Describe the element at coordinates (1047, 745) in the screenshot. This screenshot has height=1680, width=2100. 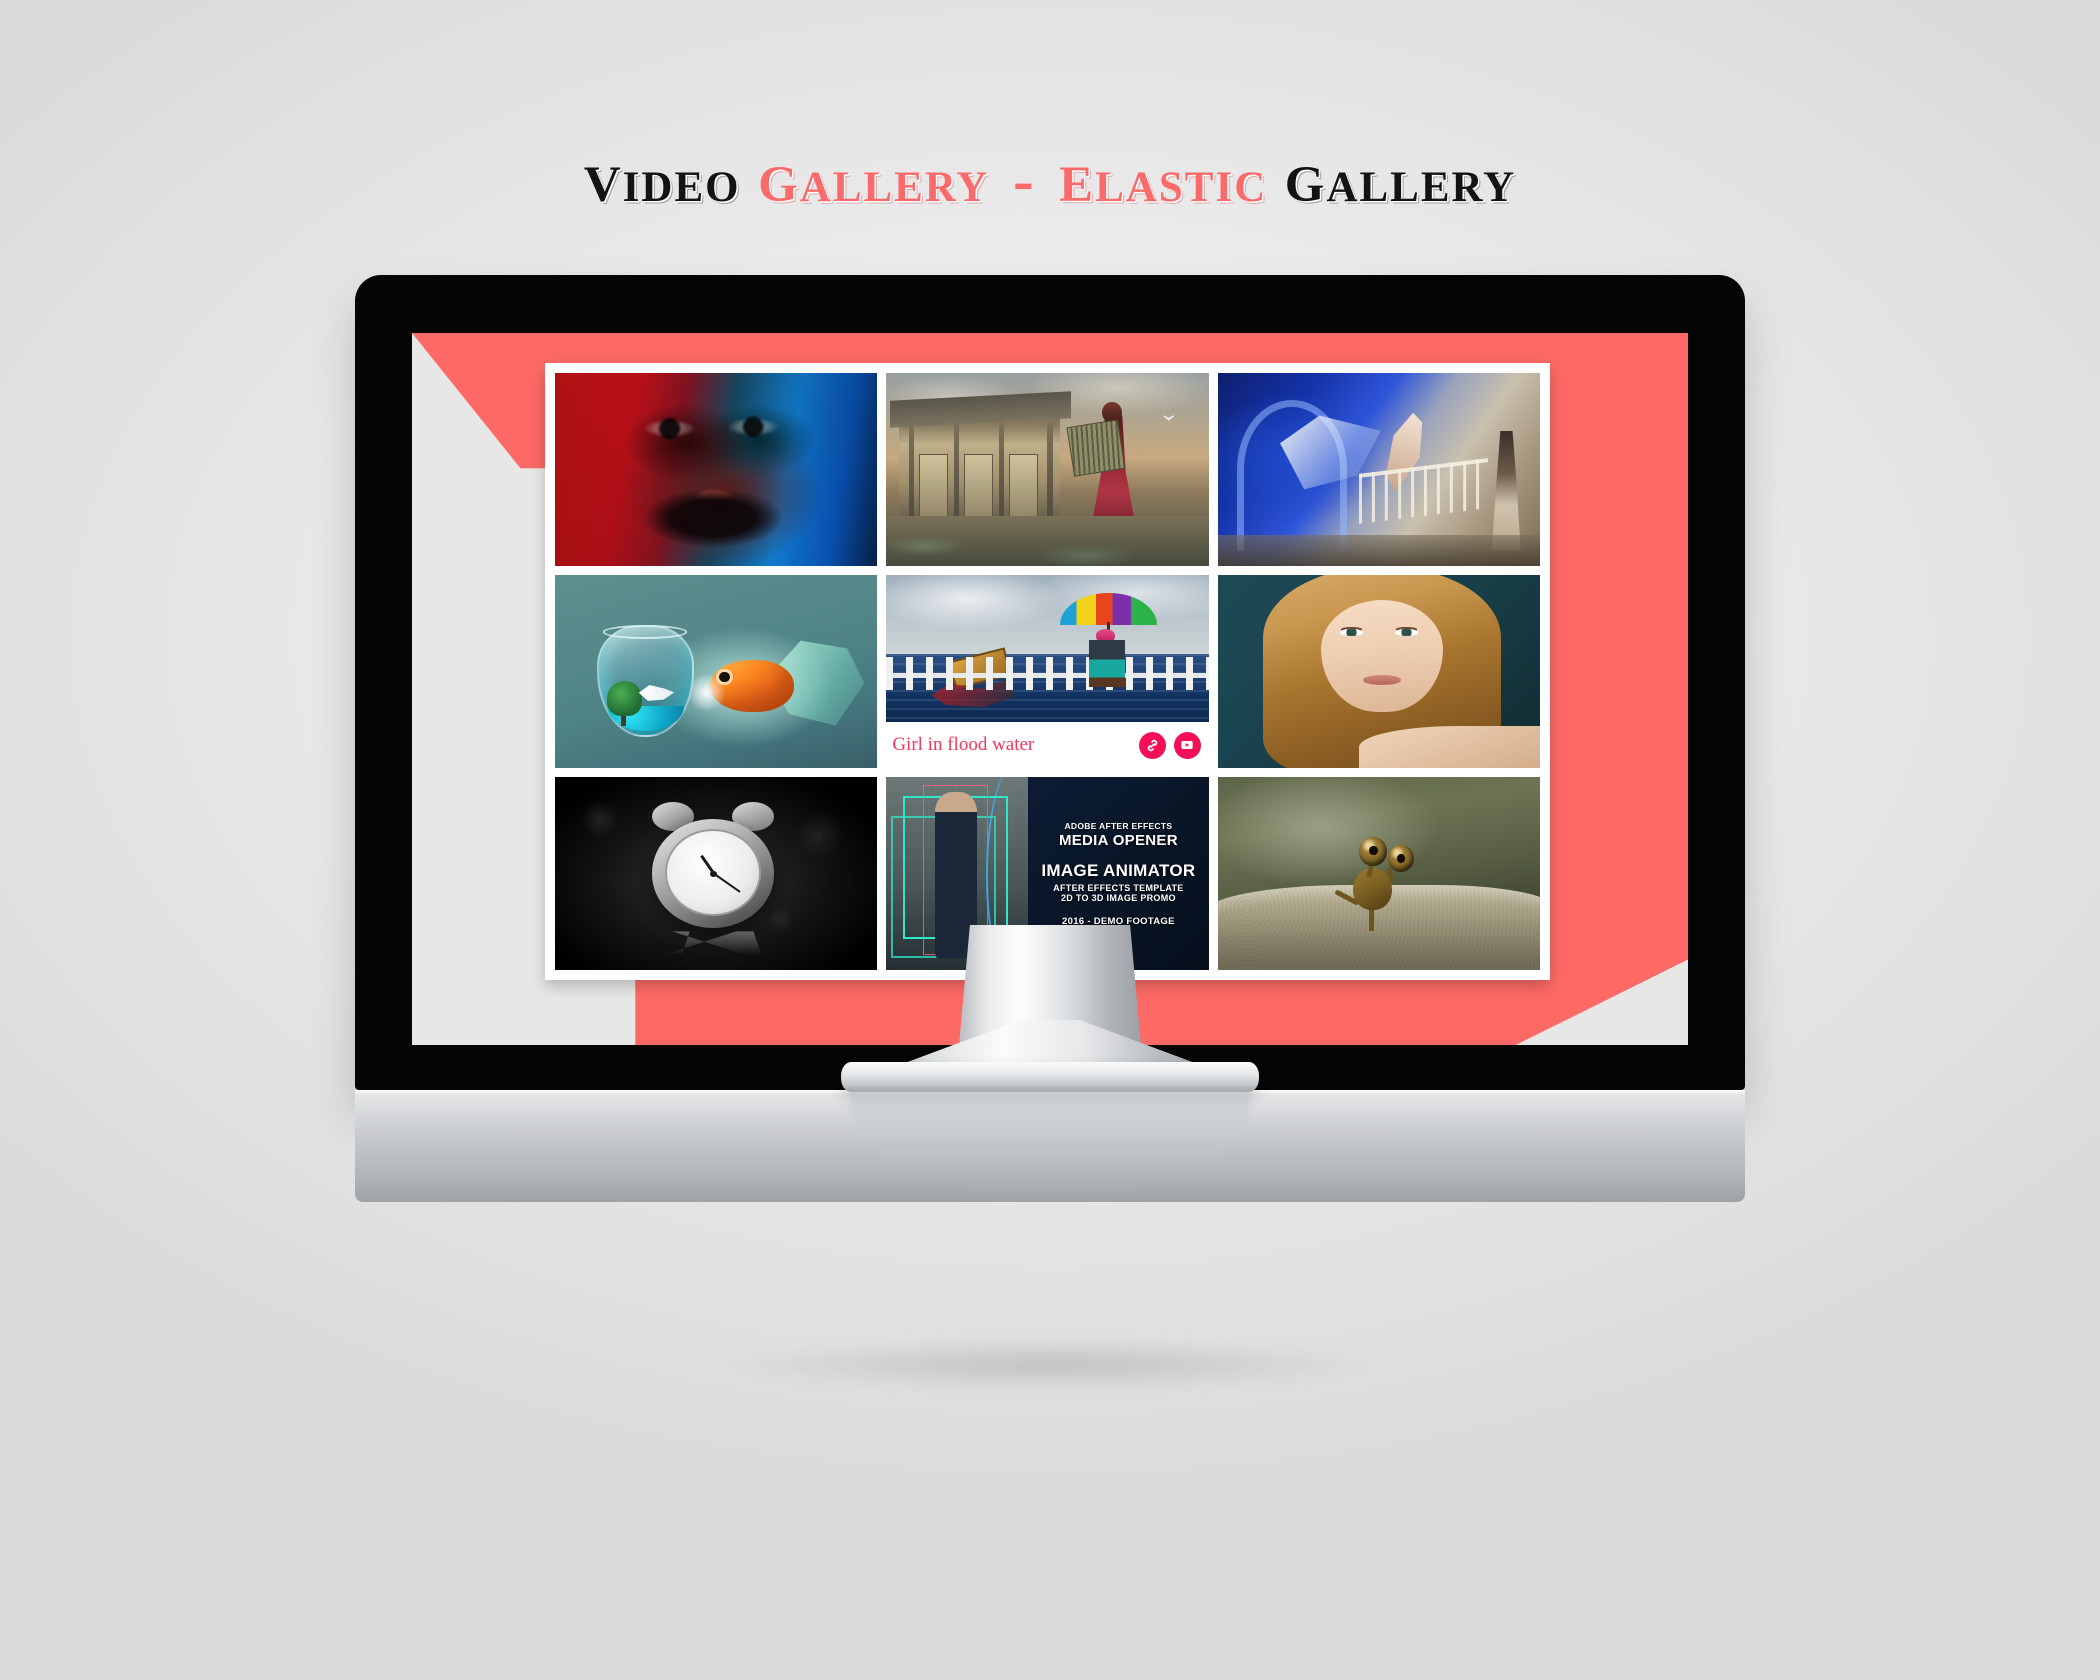
I see `gallery-item-caption-bar: Girl in flood water` at that location.